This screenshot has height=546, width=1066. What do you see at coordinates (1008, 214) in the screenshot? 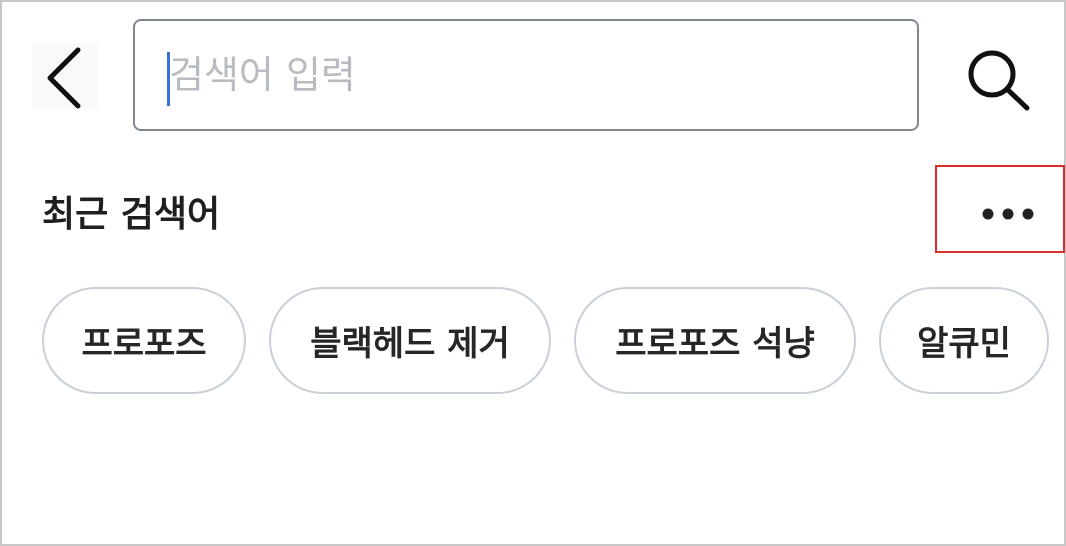
I see `more-horizontal-icon` at bounding box center [1008, 214].